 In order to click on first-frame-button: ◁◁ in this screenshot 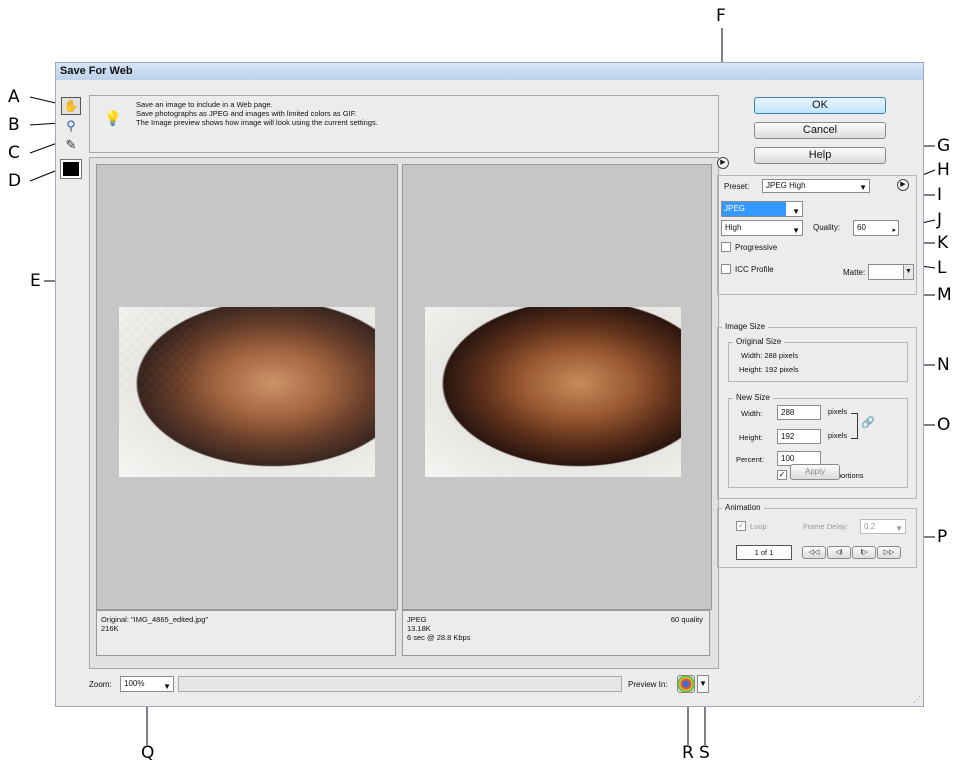, I will do `click(814, 552)`.